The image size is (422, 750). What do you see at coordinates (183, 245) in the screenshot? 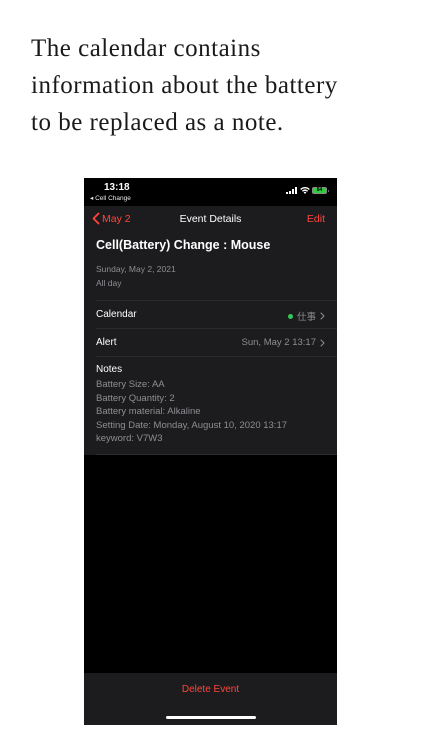
I see `event-title: Cell(Battery) Change : Mouse` at bounding box center [183, 245].